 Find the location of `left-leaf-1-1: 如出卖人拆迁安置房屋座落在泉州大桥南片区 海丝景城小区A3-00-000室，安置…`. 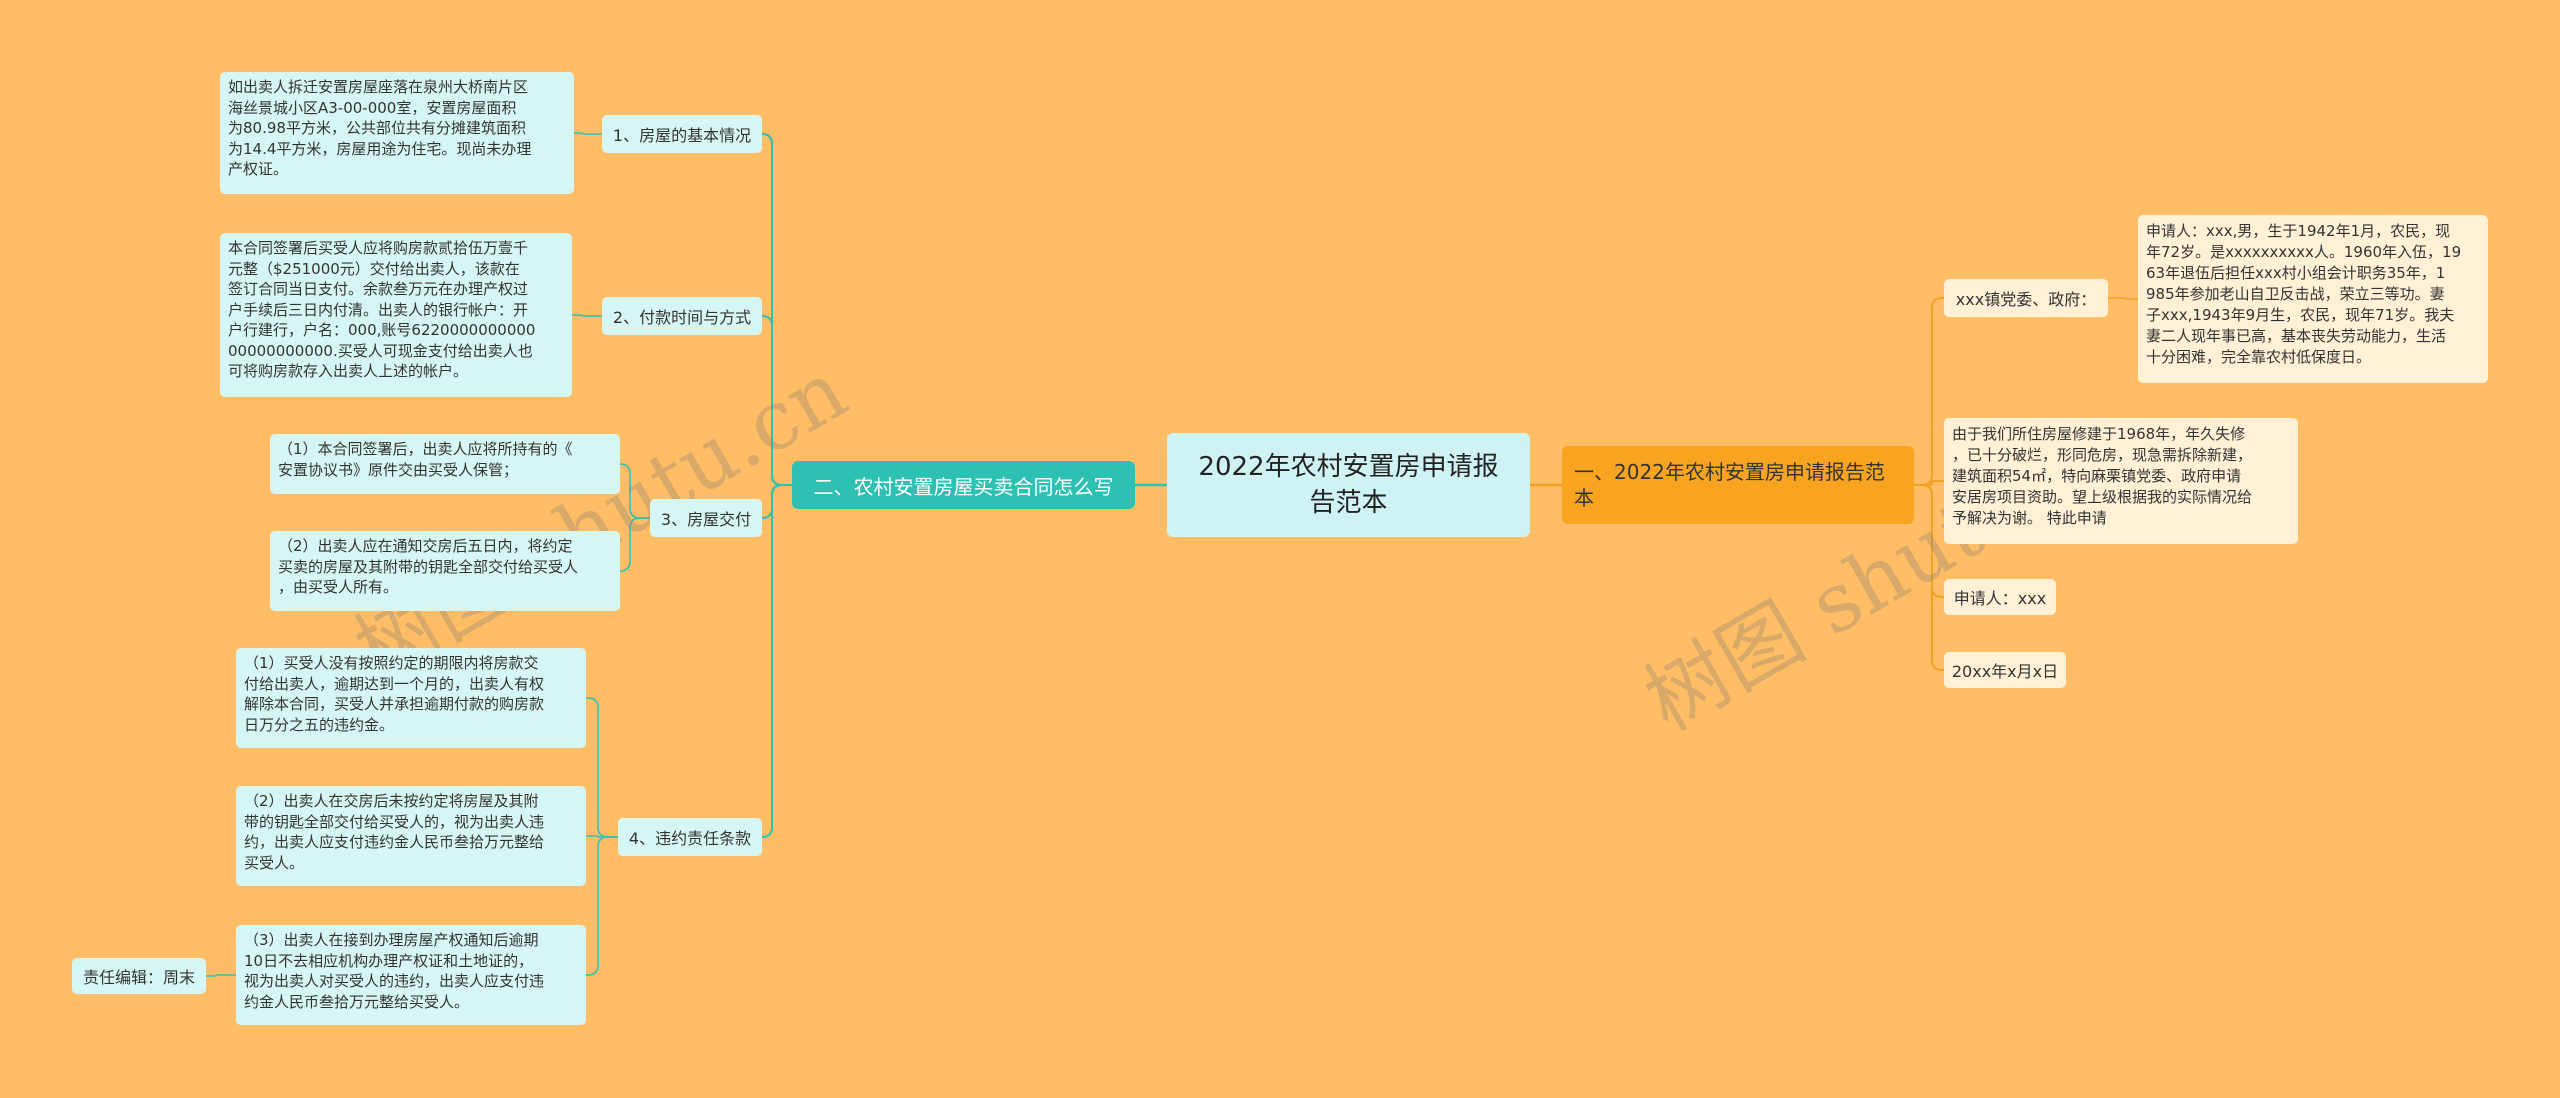

left-leaf-1-1: 如出卖人拆迁安置房屋座落在泉州大桥南片区 海丝景城小区A3-00-000室，安置… is located at coordinates (397, 133).